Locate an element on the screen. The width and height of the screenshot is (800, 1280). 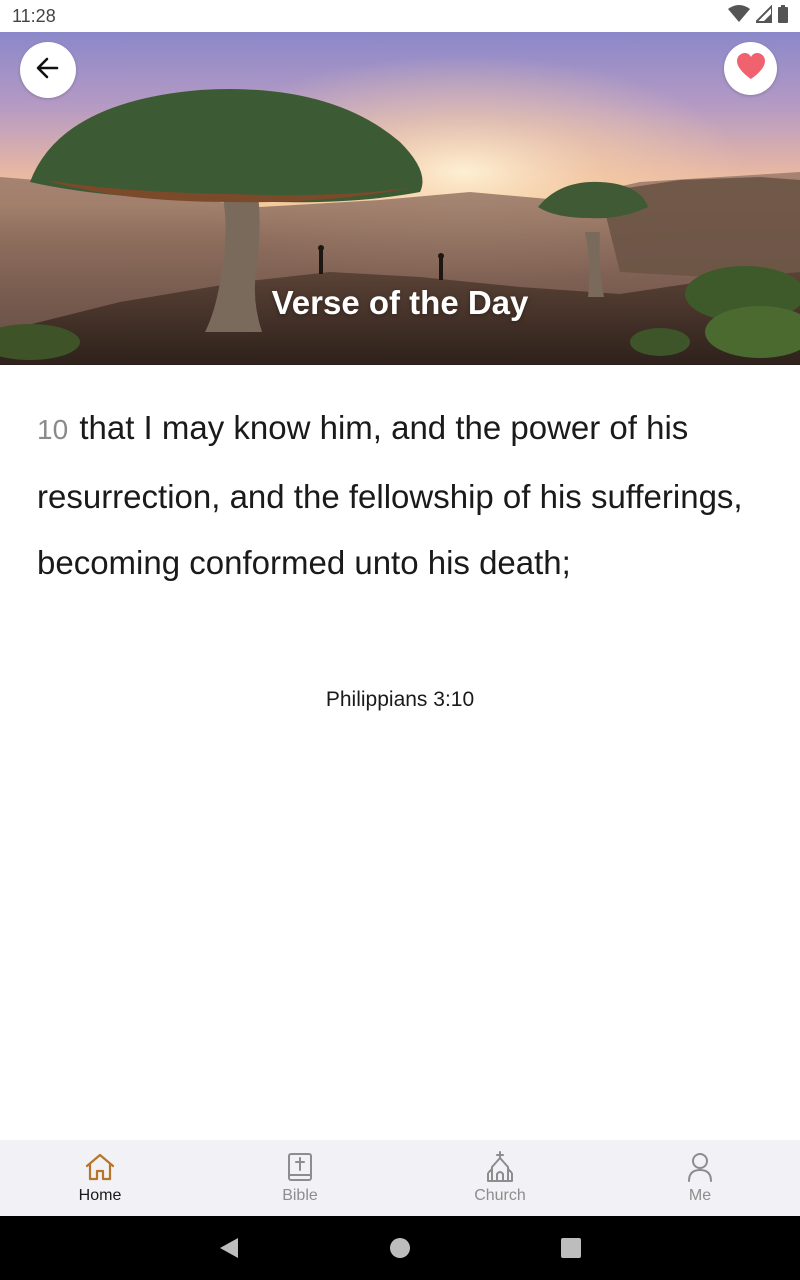
nav-item-home: Home is located at coordinates (100, 1178).